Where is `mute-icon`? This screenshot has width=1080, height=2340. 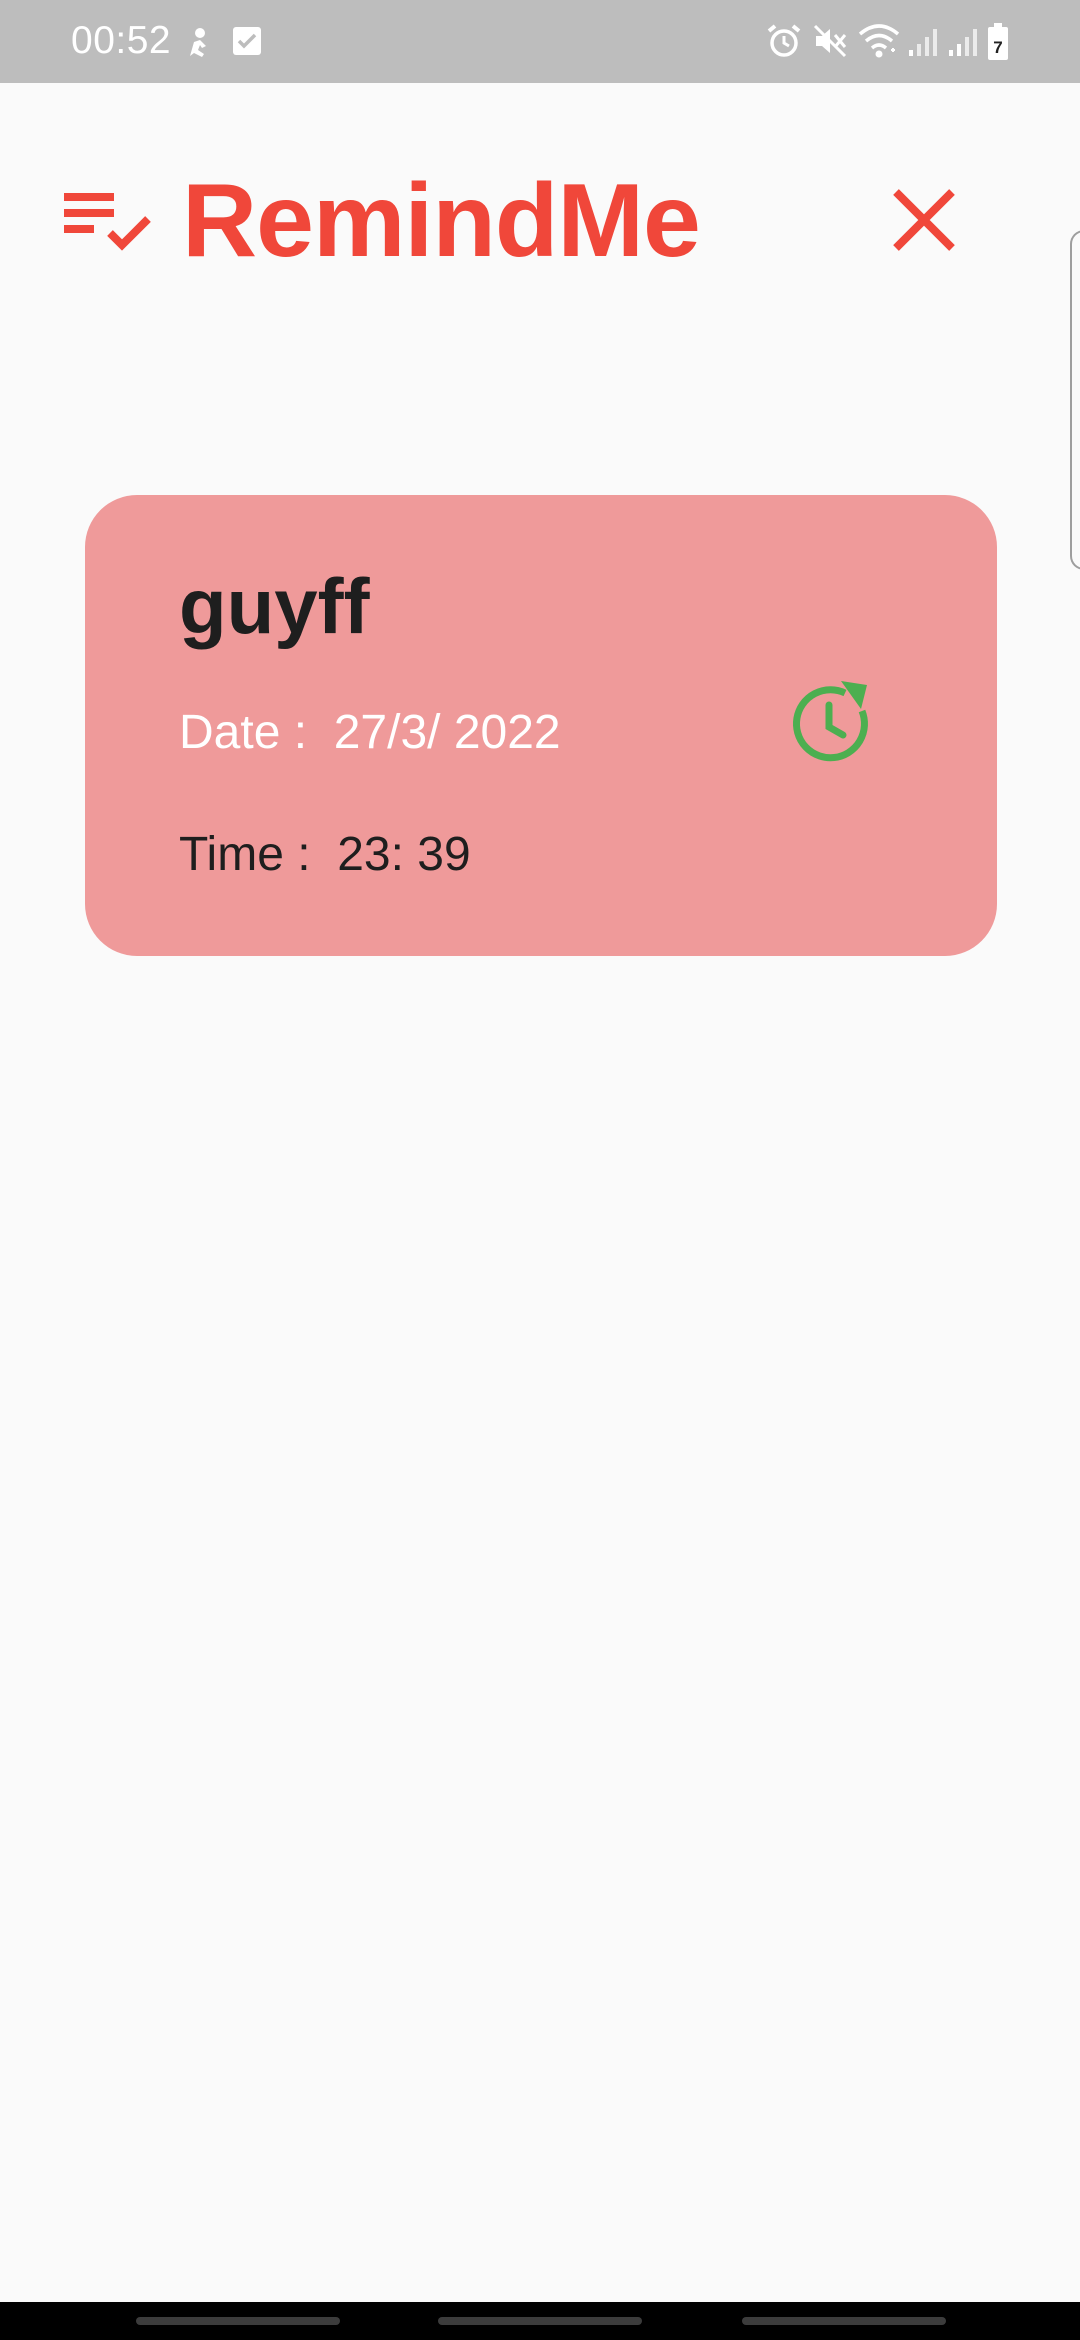 mute-icon is located at coordinates (830, 41).